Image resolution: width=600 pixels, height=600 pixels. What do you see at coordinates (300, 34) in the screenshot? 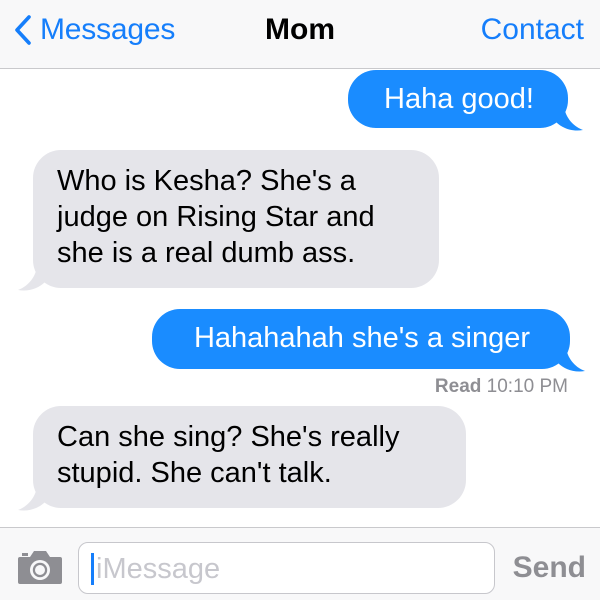
I see `nav-bar: Messages Mom Contact` at bounding box center [300, 34].